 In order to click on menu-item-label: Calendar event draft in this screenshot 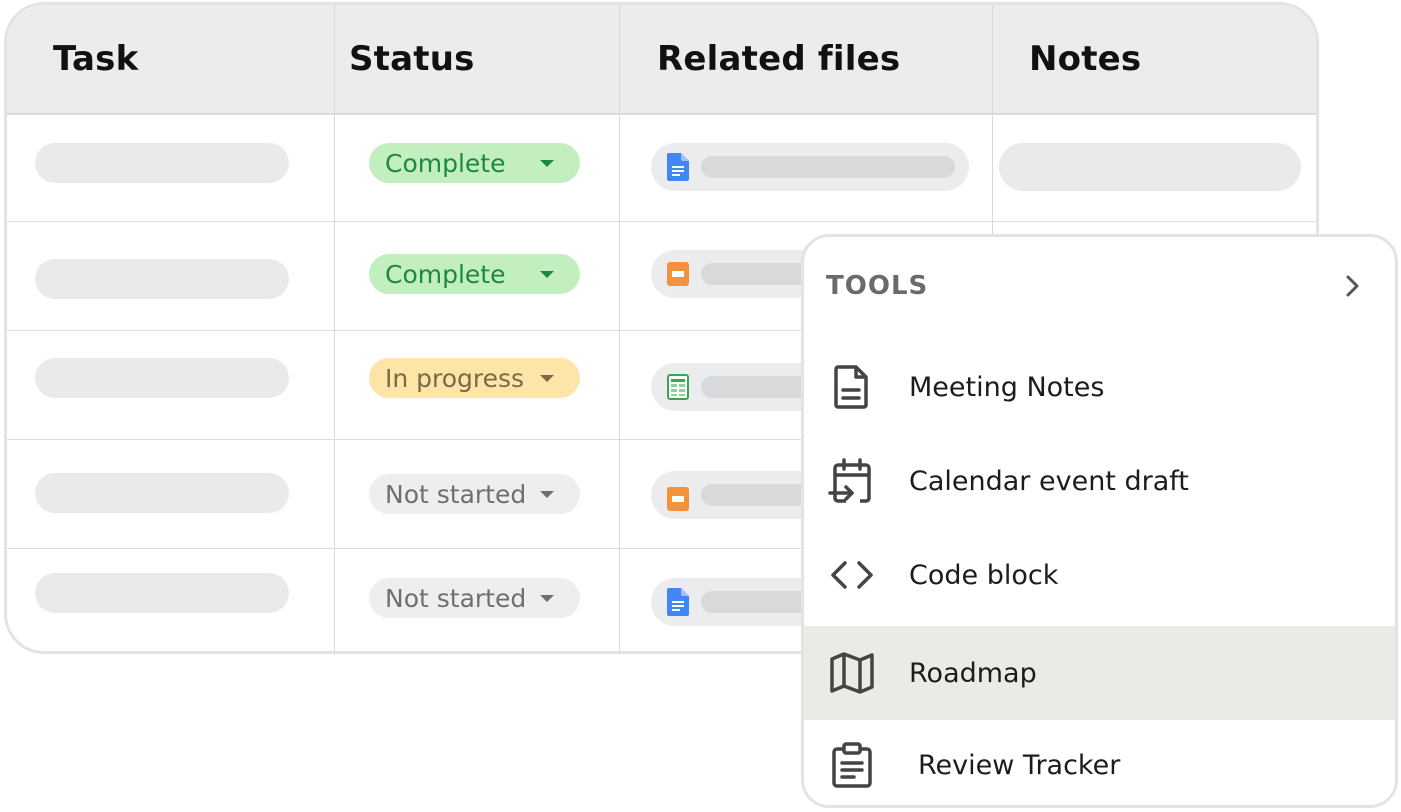, I will do `click(1049, 481)`.